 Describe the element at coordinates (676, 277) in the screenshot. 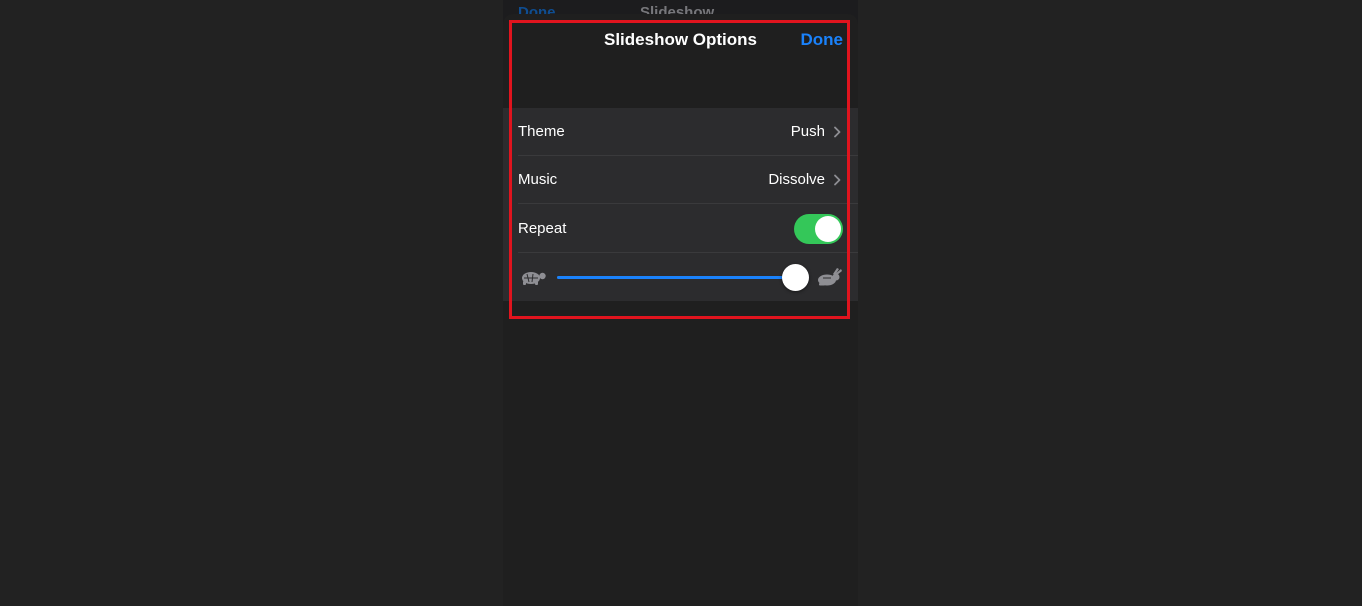

I see `speed-slider-fill` at that location.